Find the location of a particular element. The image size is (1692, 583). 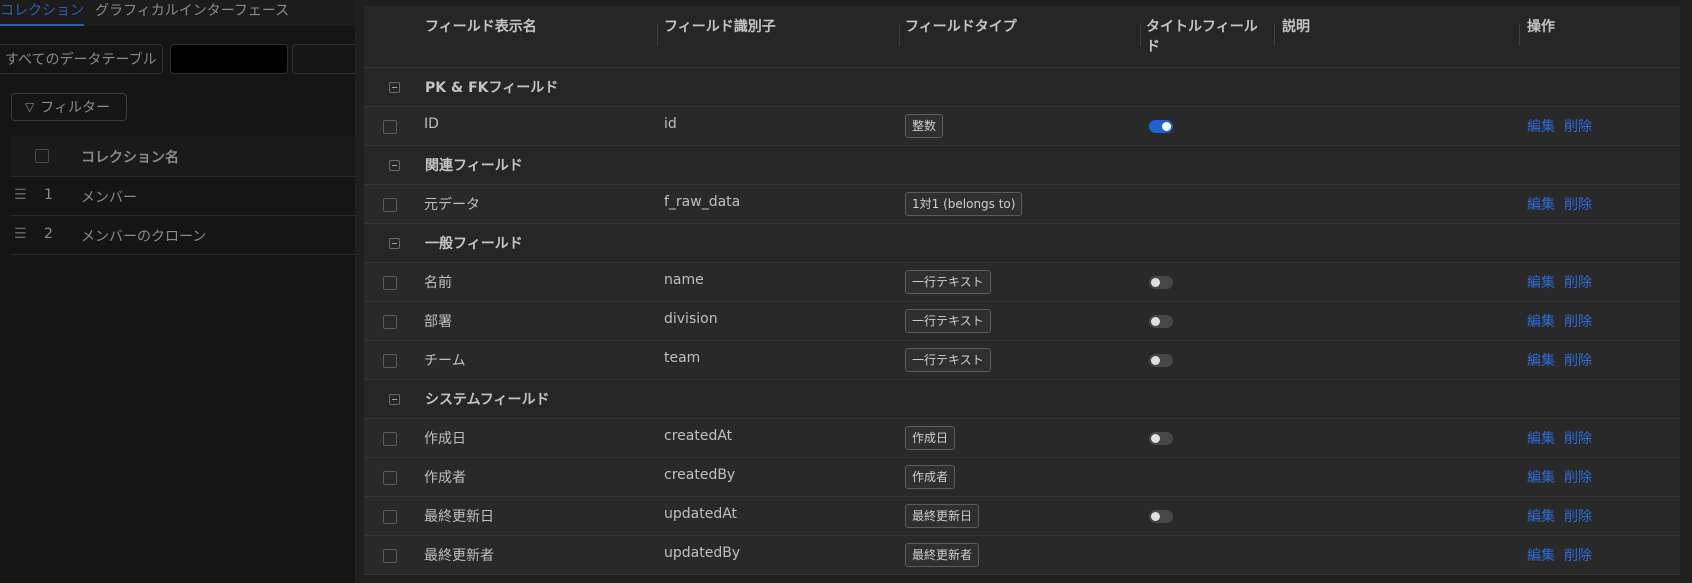

field-display-name: ID is located at coordinates (431, 124).